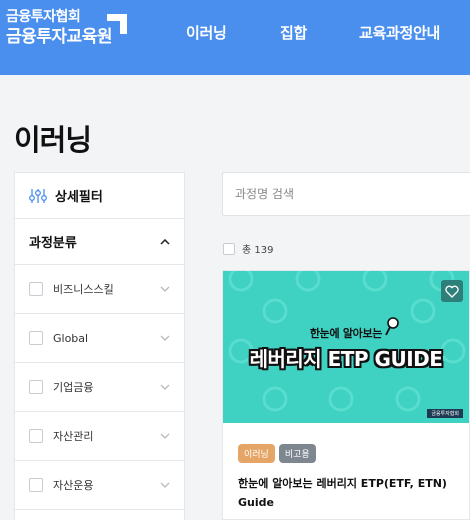 This screenshot has height=520, width=470. Describe the element at coordinates (73, 436) in the screenshot. I see `category-item-label: 자산관리` at that location.